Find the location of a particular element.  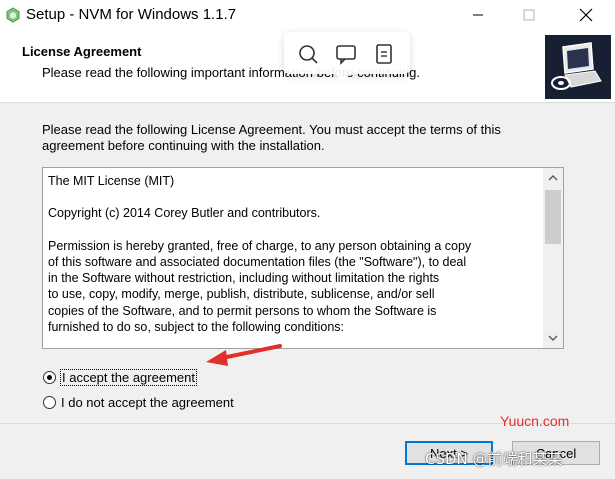

accept-label: I accept the agreement is located at coordinates (128, 377).